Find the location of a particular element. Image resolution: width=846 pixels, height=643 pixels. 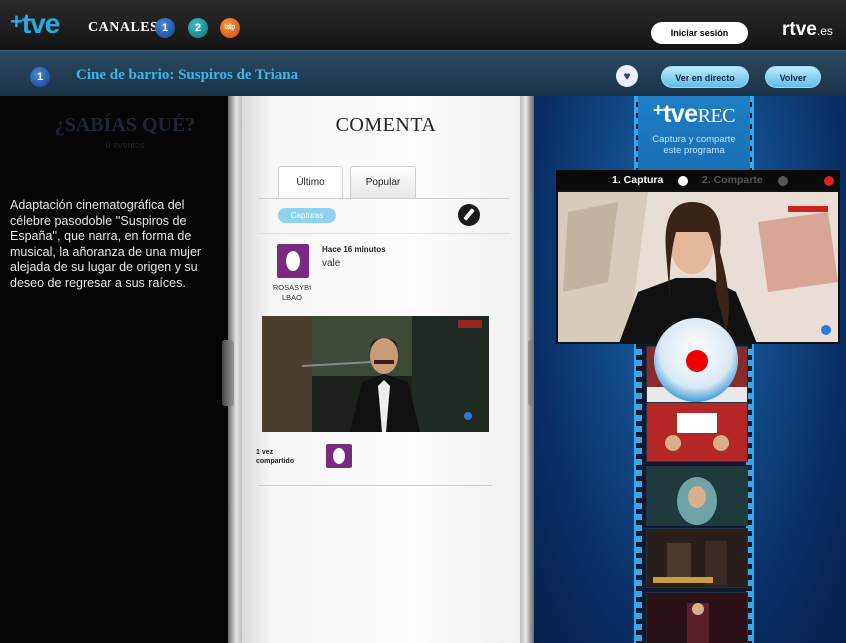

step-share-radio-icon is located at coordinates (783, 181).